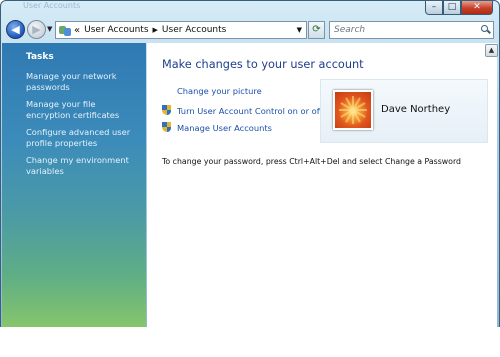 The width and height of the screenshot is (500, 357). I want to click on search-placeholder: Search, so click(350, 30).